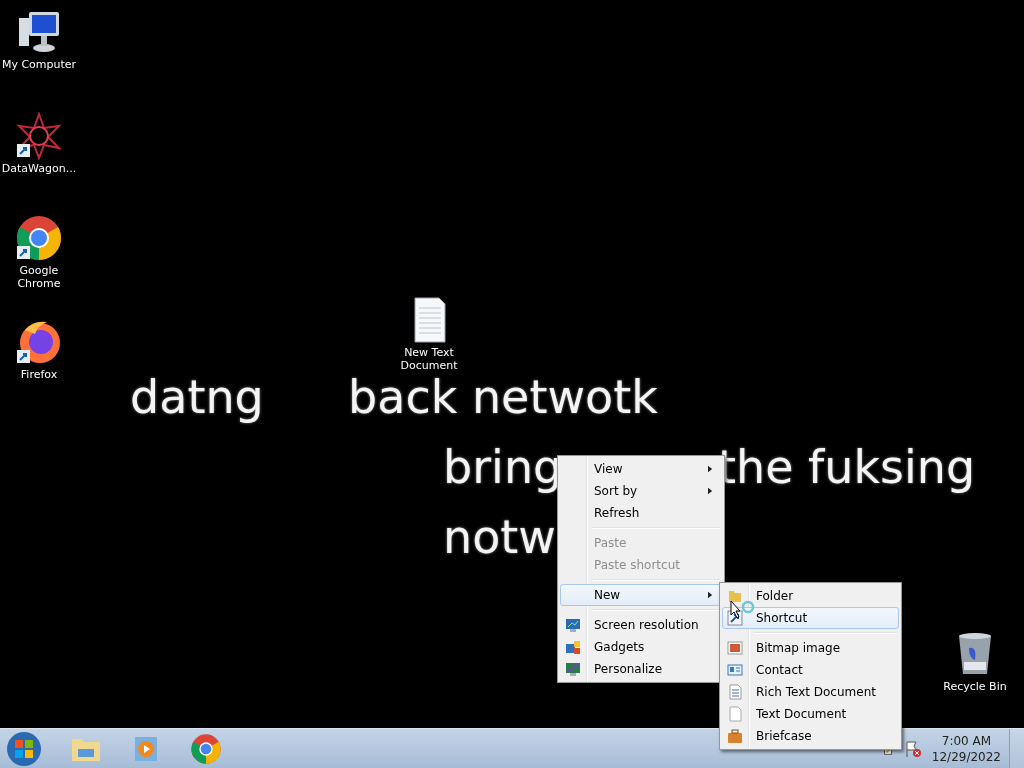 The height and width of the screenshot is (768, 1024). I want to click on menu-item: Personalize, so click(641, 669).